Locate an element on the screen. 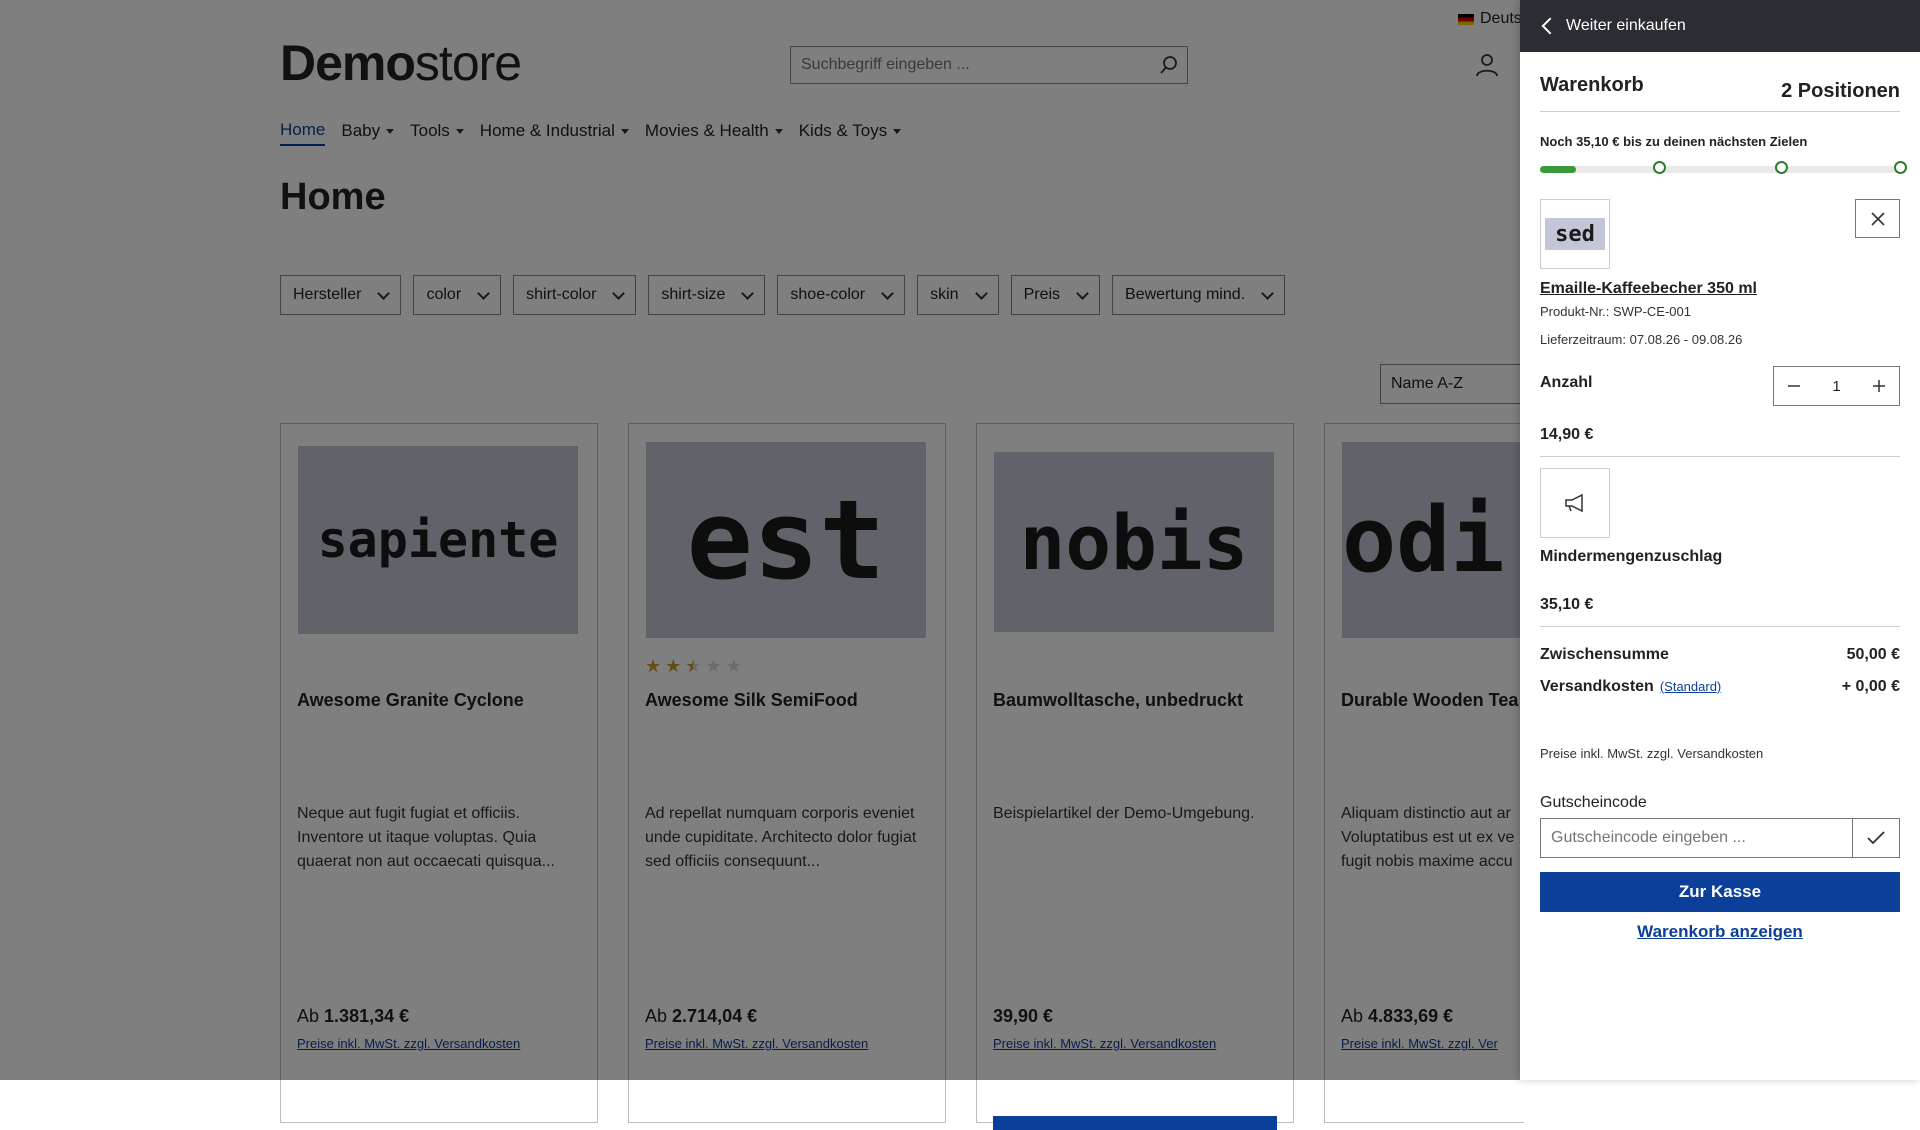  thumbnail-text: sed is located at coordinates (1575, 234).